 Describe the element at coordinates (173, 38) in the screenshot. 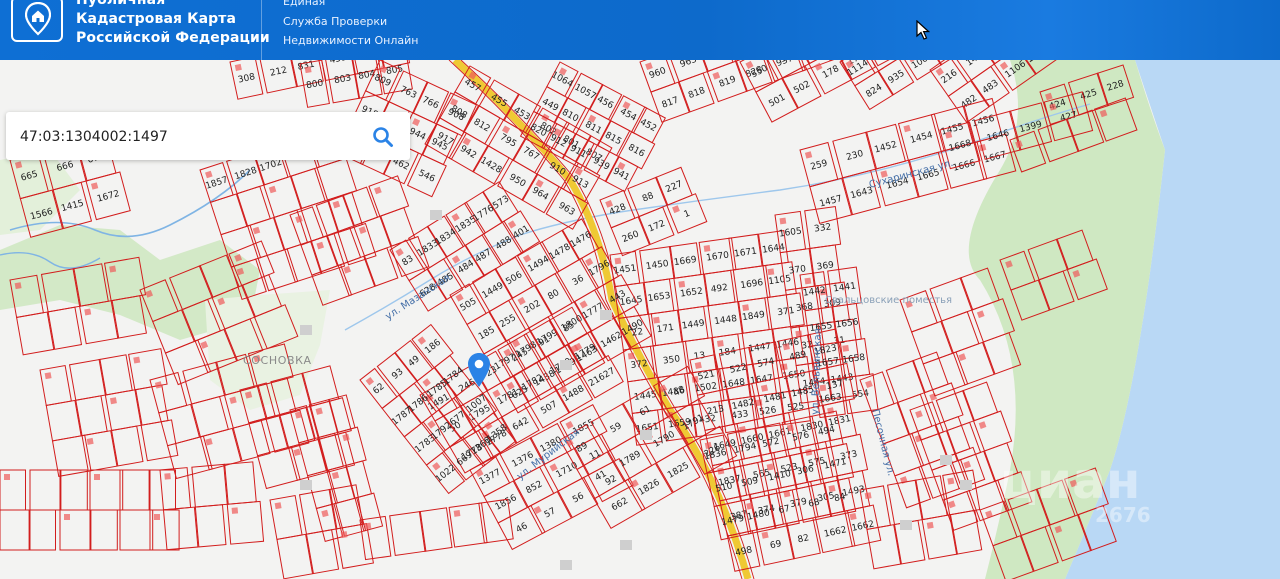

I see `brand-line-3: Российской Федерации` at that location.